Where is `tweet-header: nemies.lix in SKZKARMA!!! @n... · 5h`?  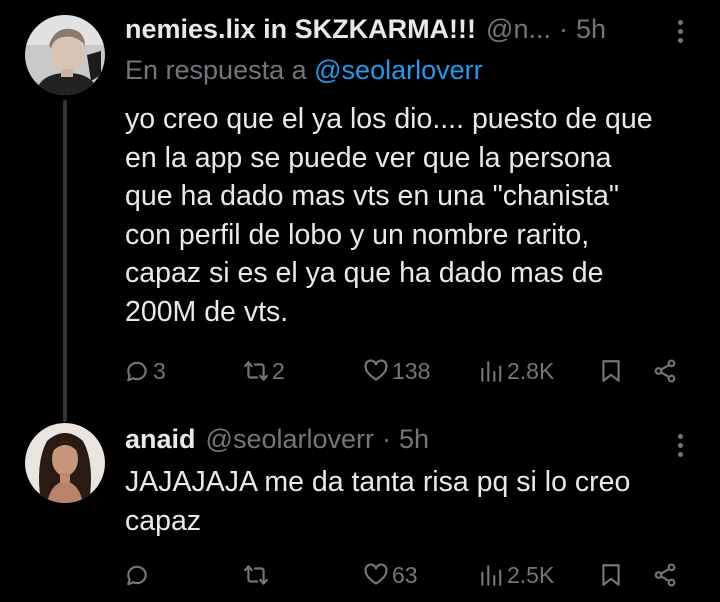 tweet-header: nemies.lix in SKZKARMA!!! @n... · 5h is located at coordinates (396, 29).